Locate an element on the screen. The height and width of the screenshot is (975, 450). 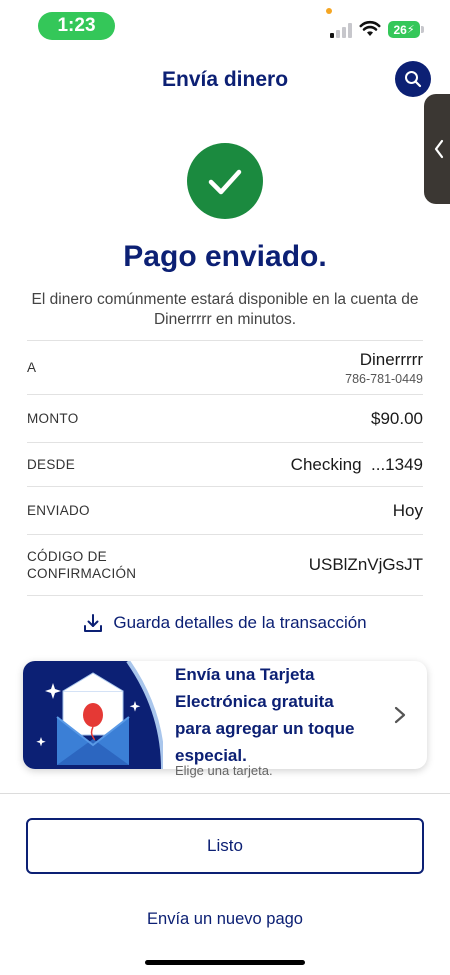
chevron-left-icon is located at coordinates (439, 149).